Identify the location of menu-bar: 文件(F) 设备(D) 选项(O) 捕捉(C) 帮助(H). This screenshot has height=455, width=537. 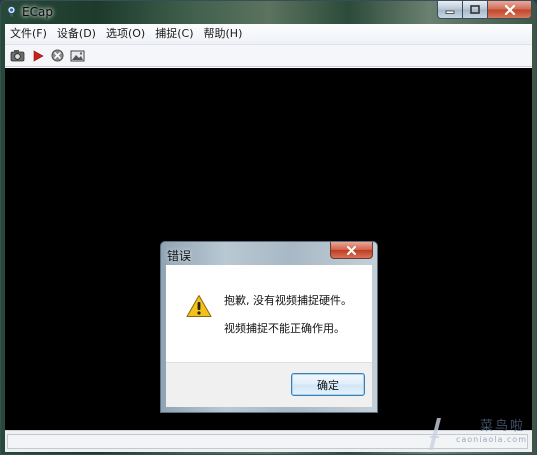
(268, 34).